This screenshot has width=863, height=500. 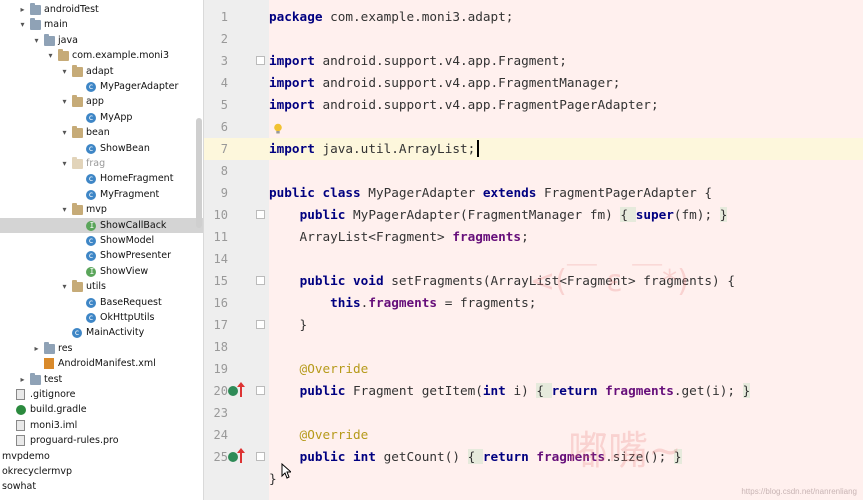 What do you see at coordinates (101, 486) in the screenshot?
I see `tree-item-sowhat: sowhat` at bounding box center [101, 486].